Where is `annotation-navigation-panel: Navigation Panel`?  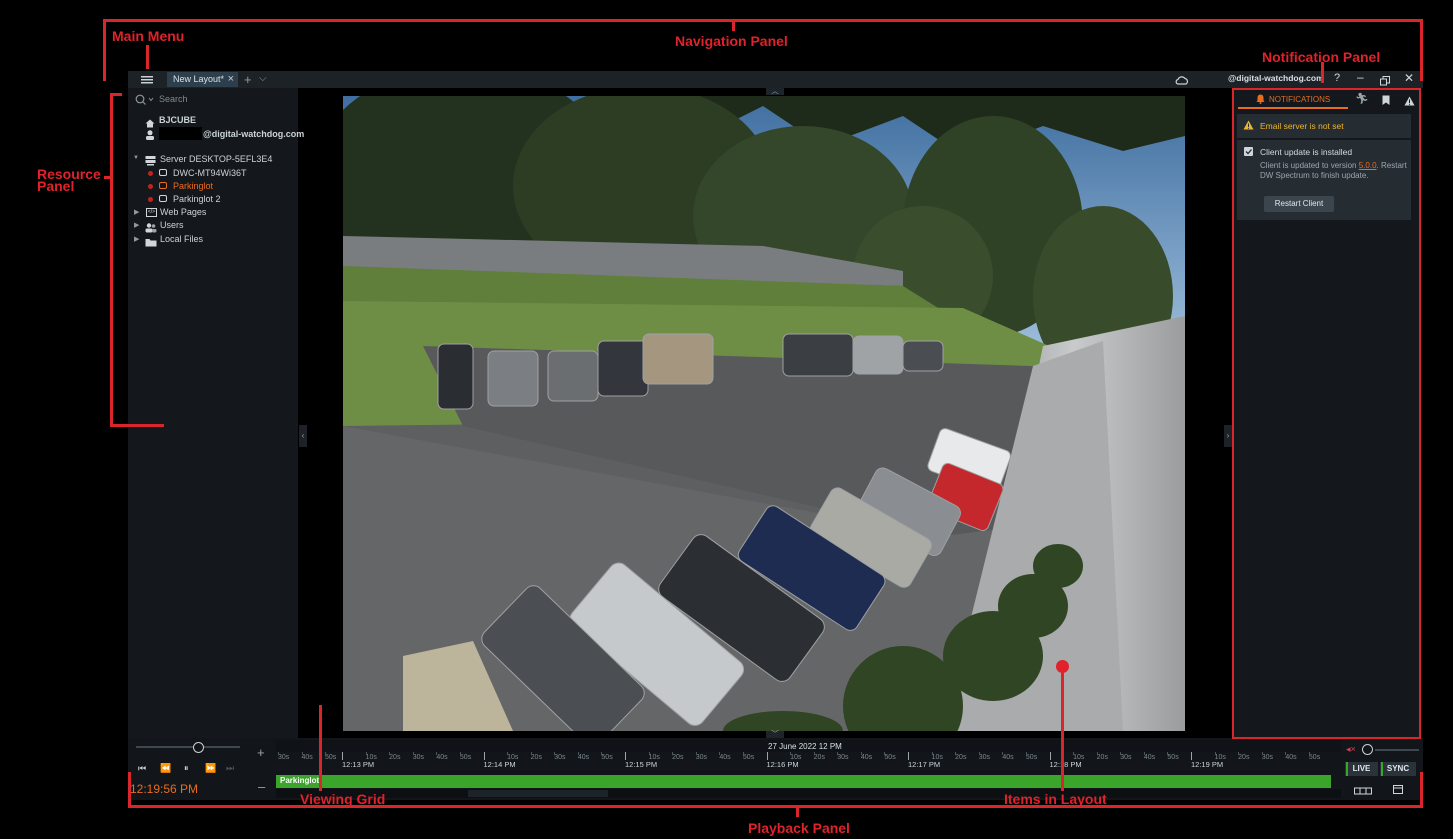
annotation-navigation-panel: Navigation Panel is located at coordinates (731, 41).